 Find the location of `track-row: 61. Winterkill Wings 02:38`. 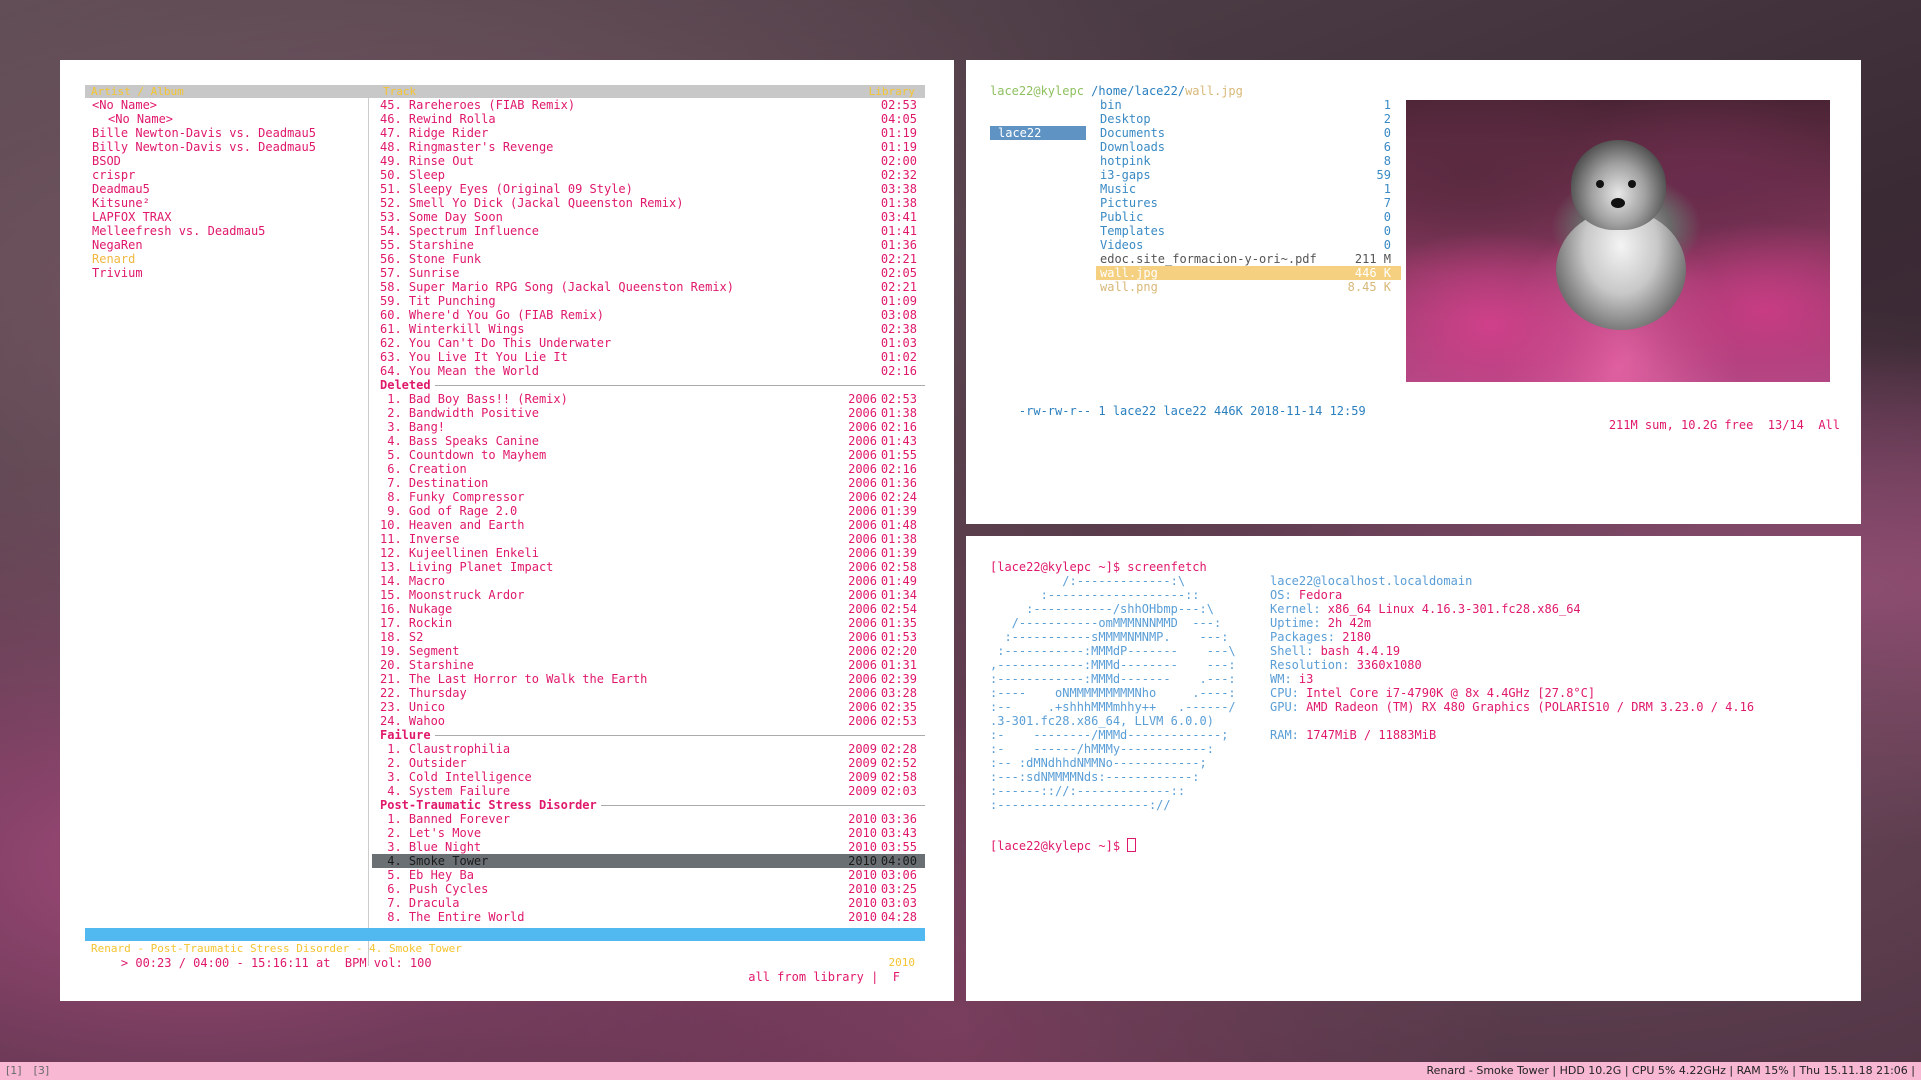

track-row: 61. Winterkill Wings 02:38 is located at coordinates (648, 329).